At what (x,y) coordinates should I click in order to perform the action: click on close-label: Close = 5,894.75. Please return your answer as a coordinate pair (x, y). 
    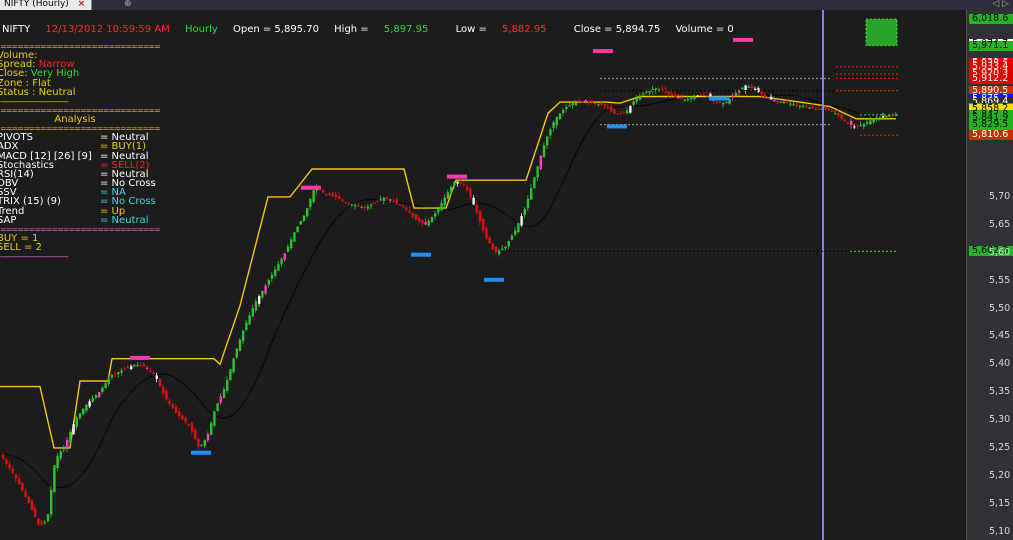
    Looking at the image, I should click on (617, 29).